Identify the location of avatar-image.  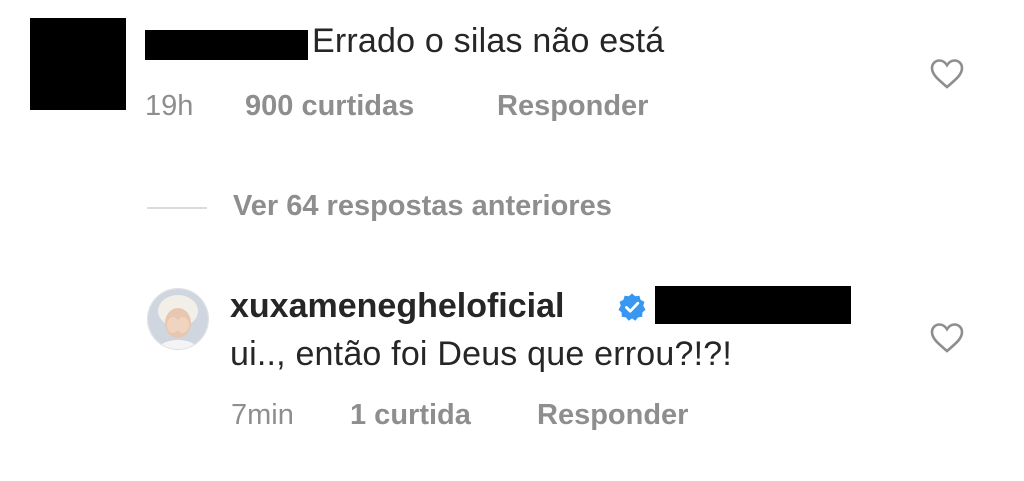
(178, 319).